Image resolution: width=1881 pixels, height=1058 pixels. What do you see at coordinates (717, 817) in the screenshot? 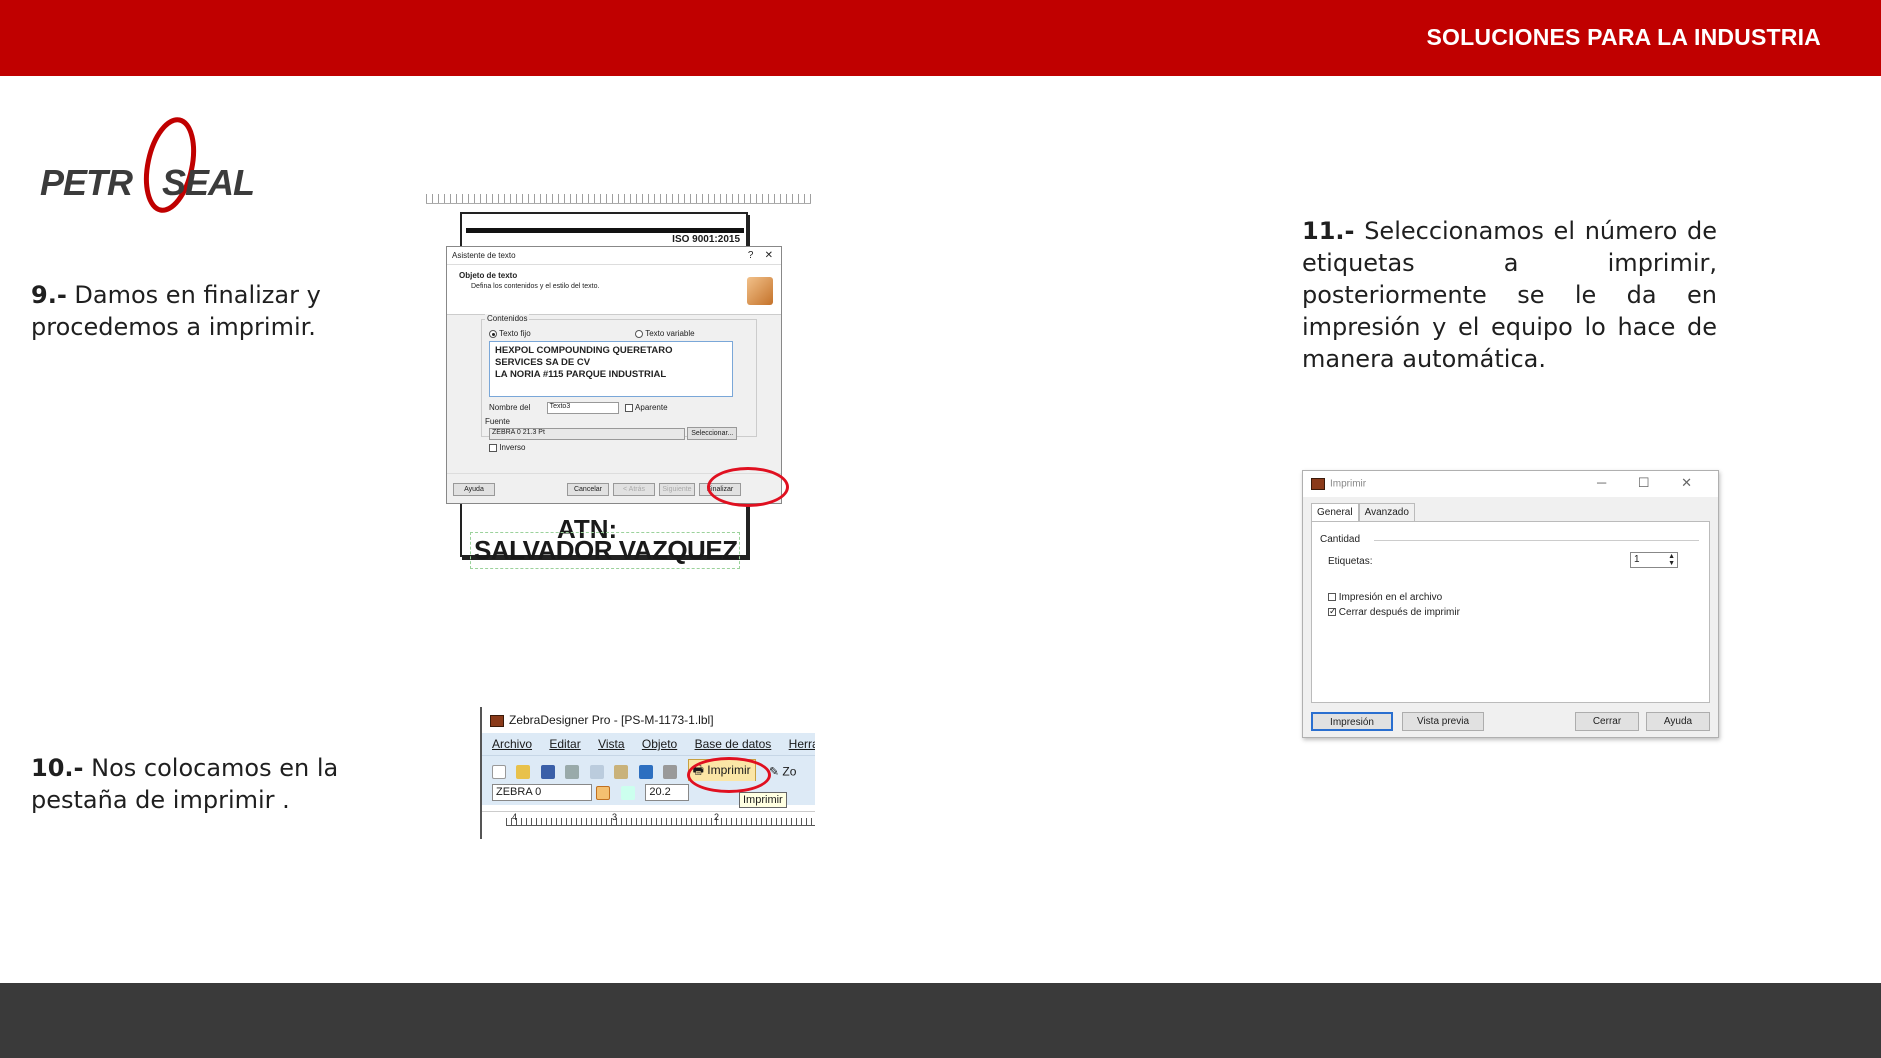
I see `ruler-mark: 2` at bounding box center [717, 817].